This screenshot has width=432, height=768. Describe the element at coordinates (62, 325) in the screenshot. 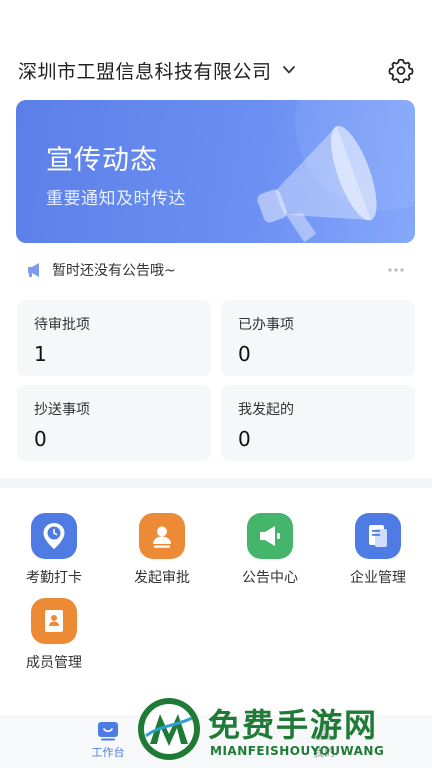

I see `stat-label: 待审批项` at that location.